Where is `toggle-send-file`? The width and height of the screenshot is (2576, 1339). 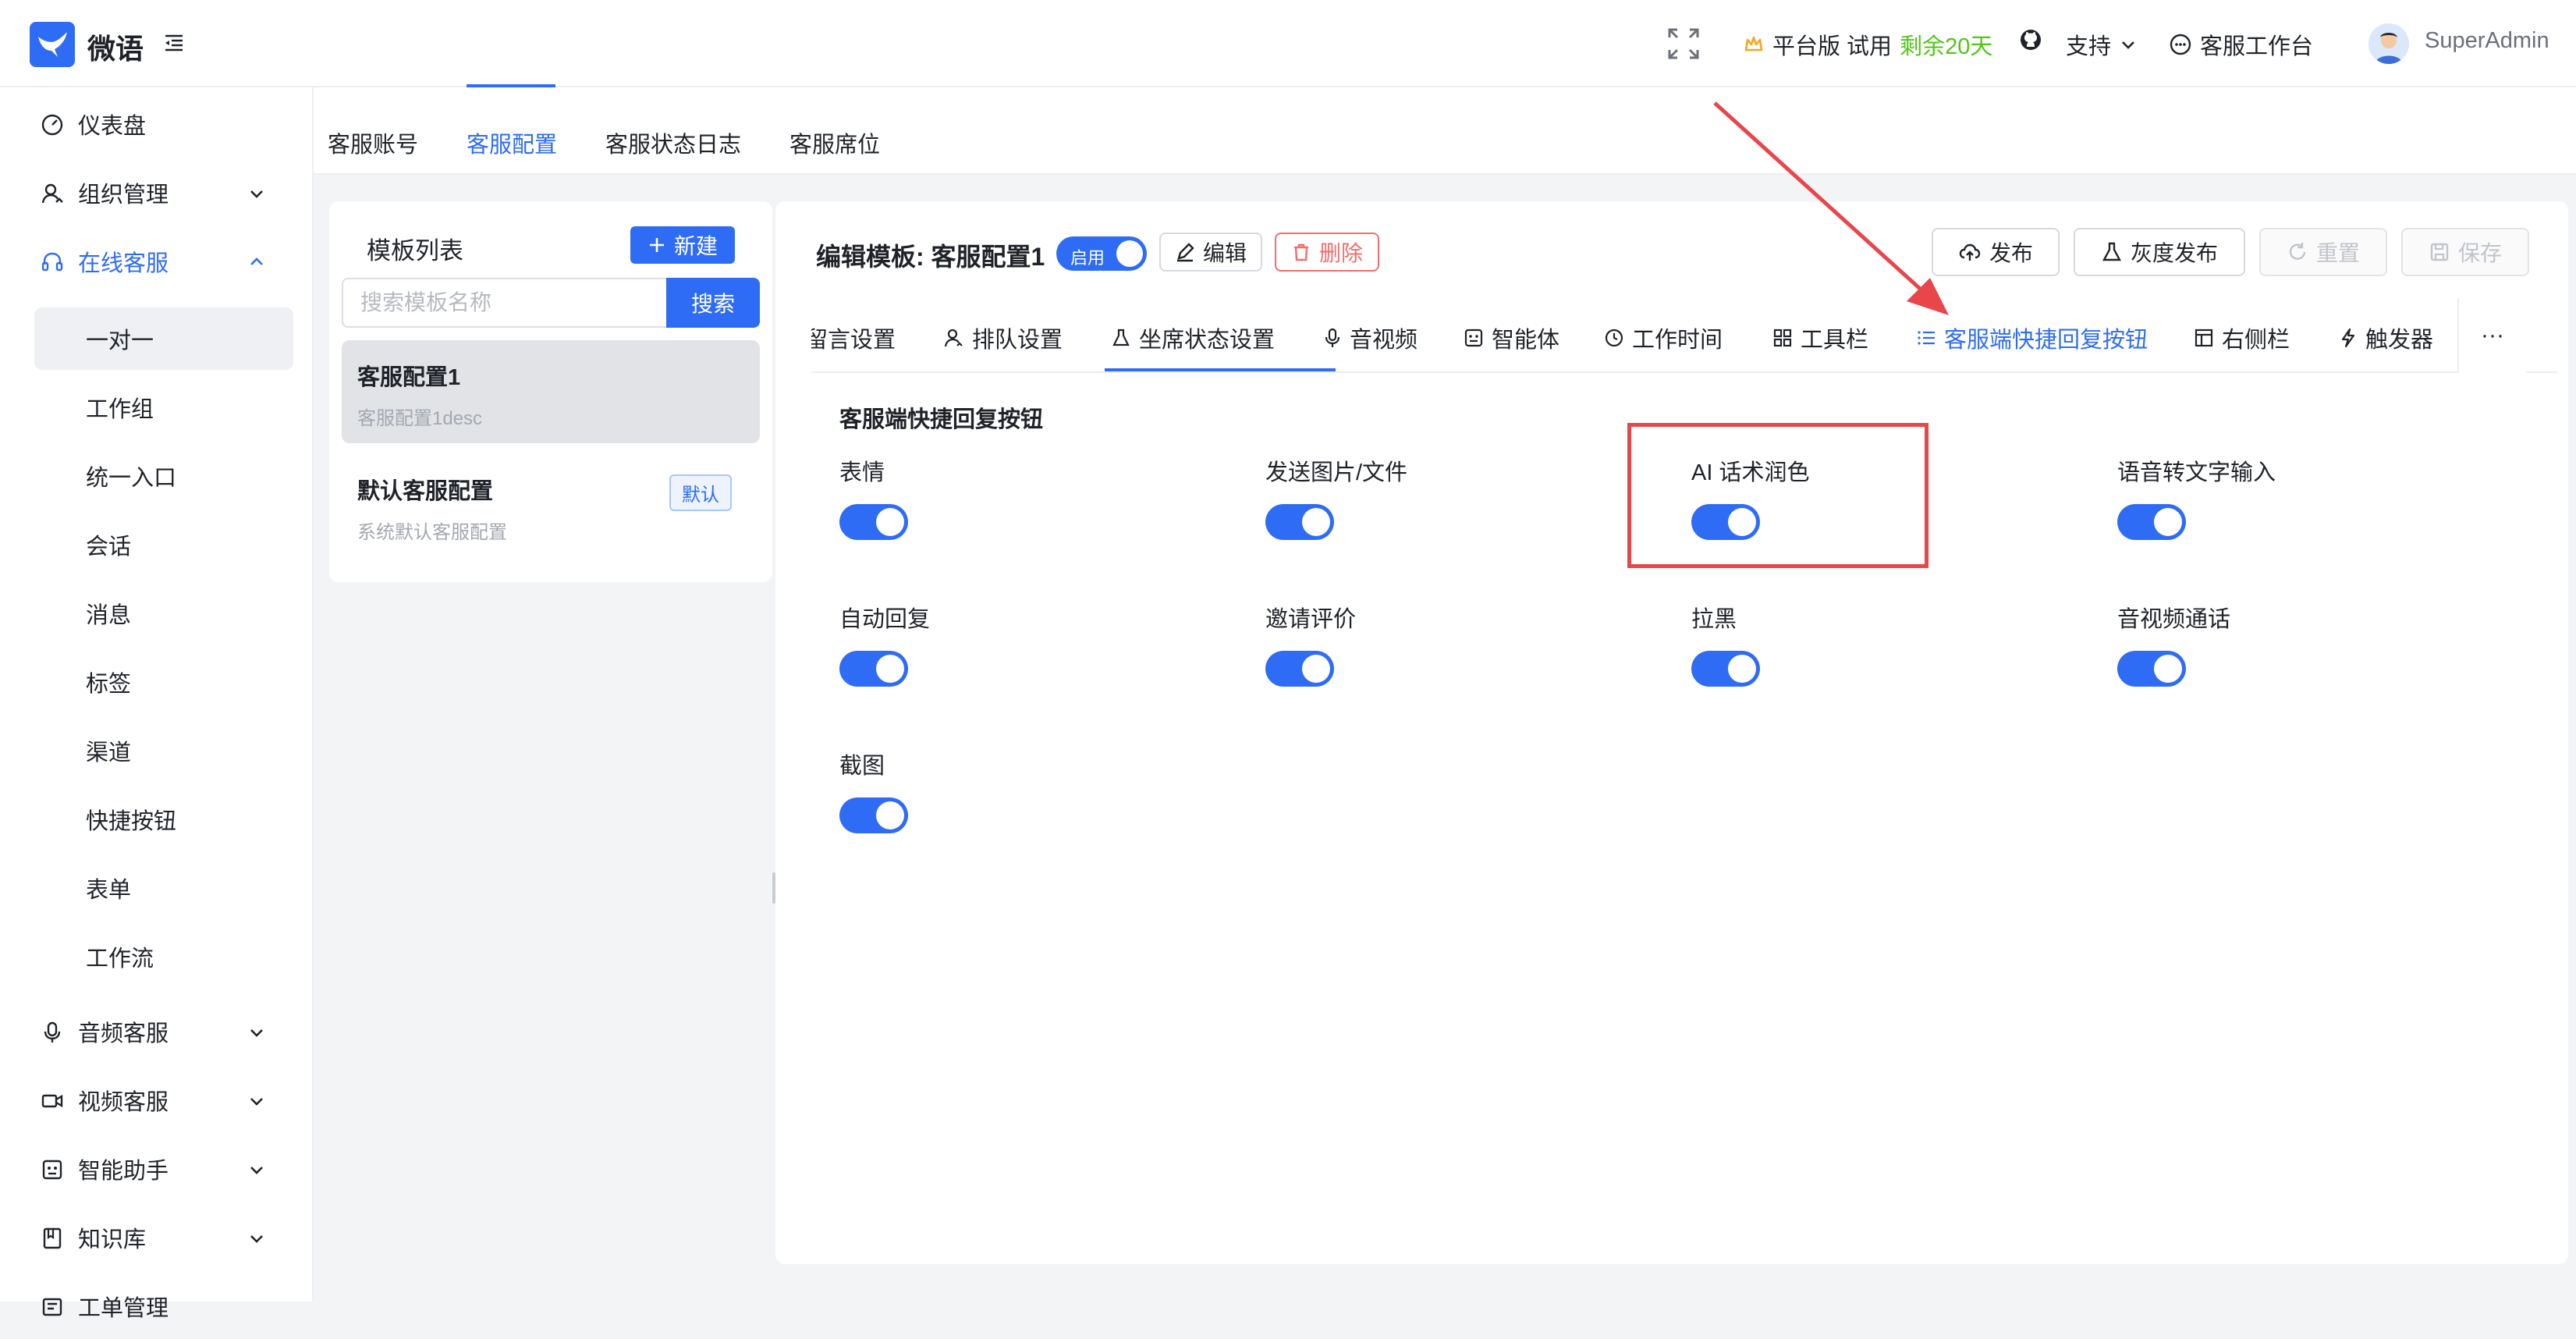 toggle-send-file is located at coordinates (1299, 522).